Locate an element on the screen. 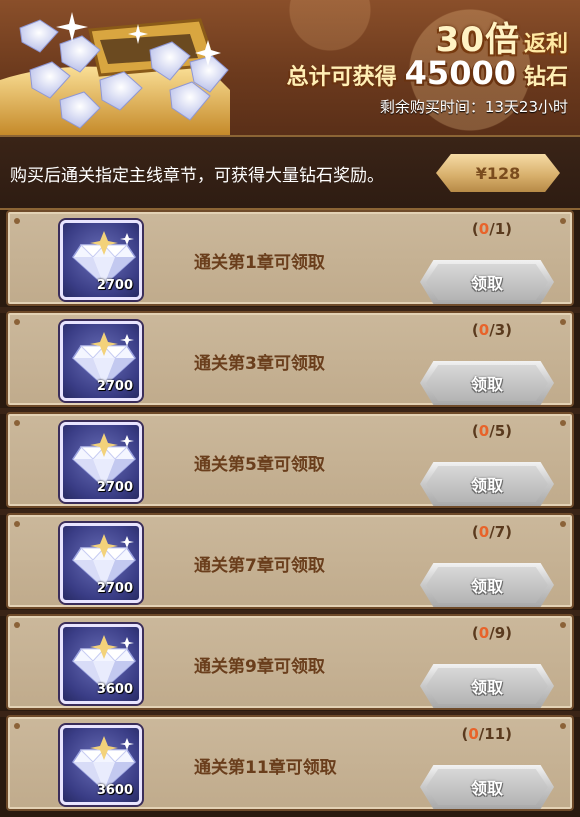 The height and width of the screenshot is (817, 580). progress-total: /11 is located at coordinates (492, 734).